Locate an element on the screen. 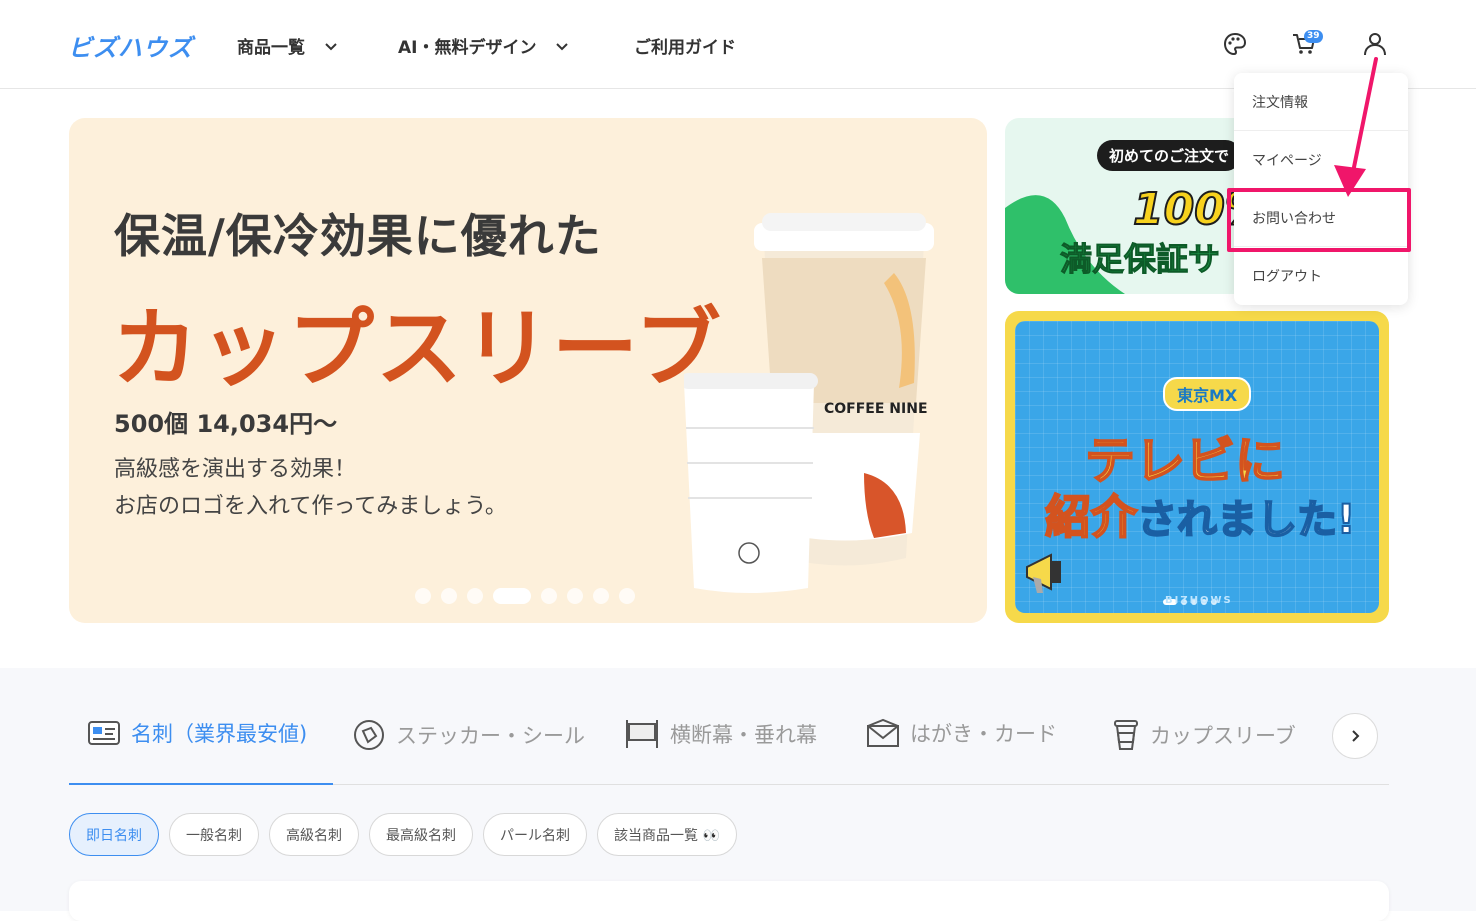 This screenshot has width=1476, height=921. hero-carousel-dots is located at coordinates (525, 596).